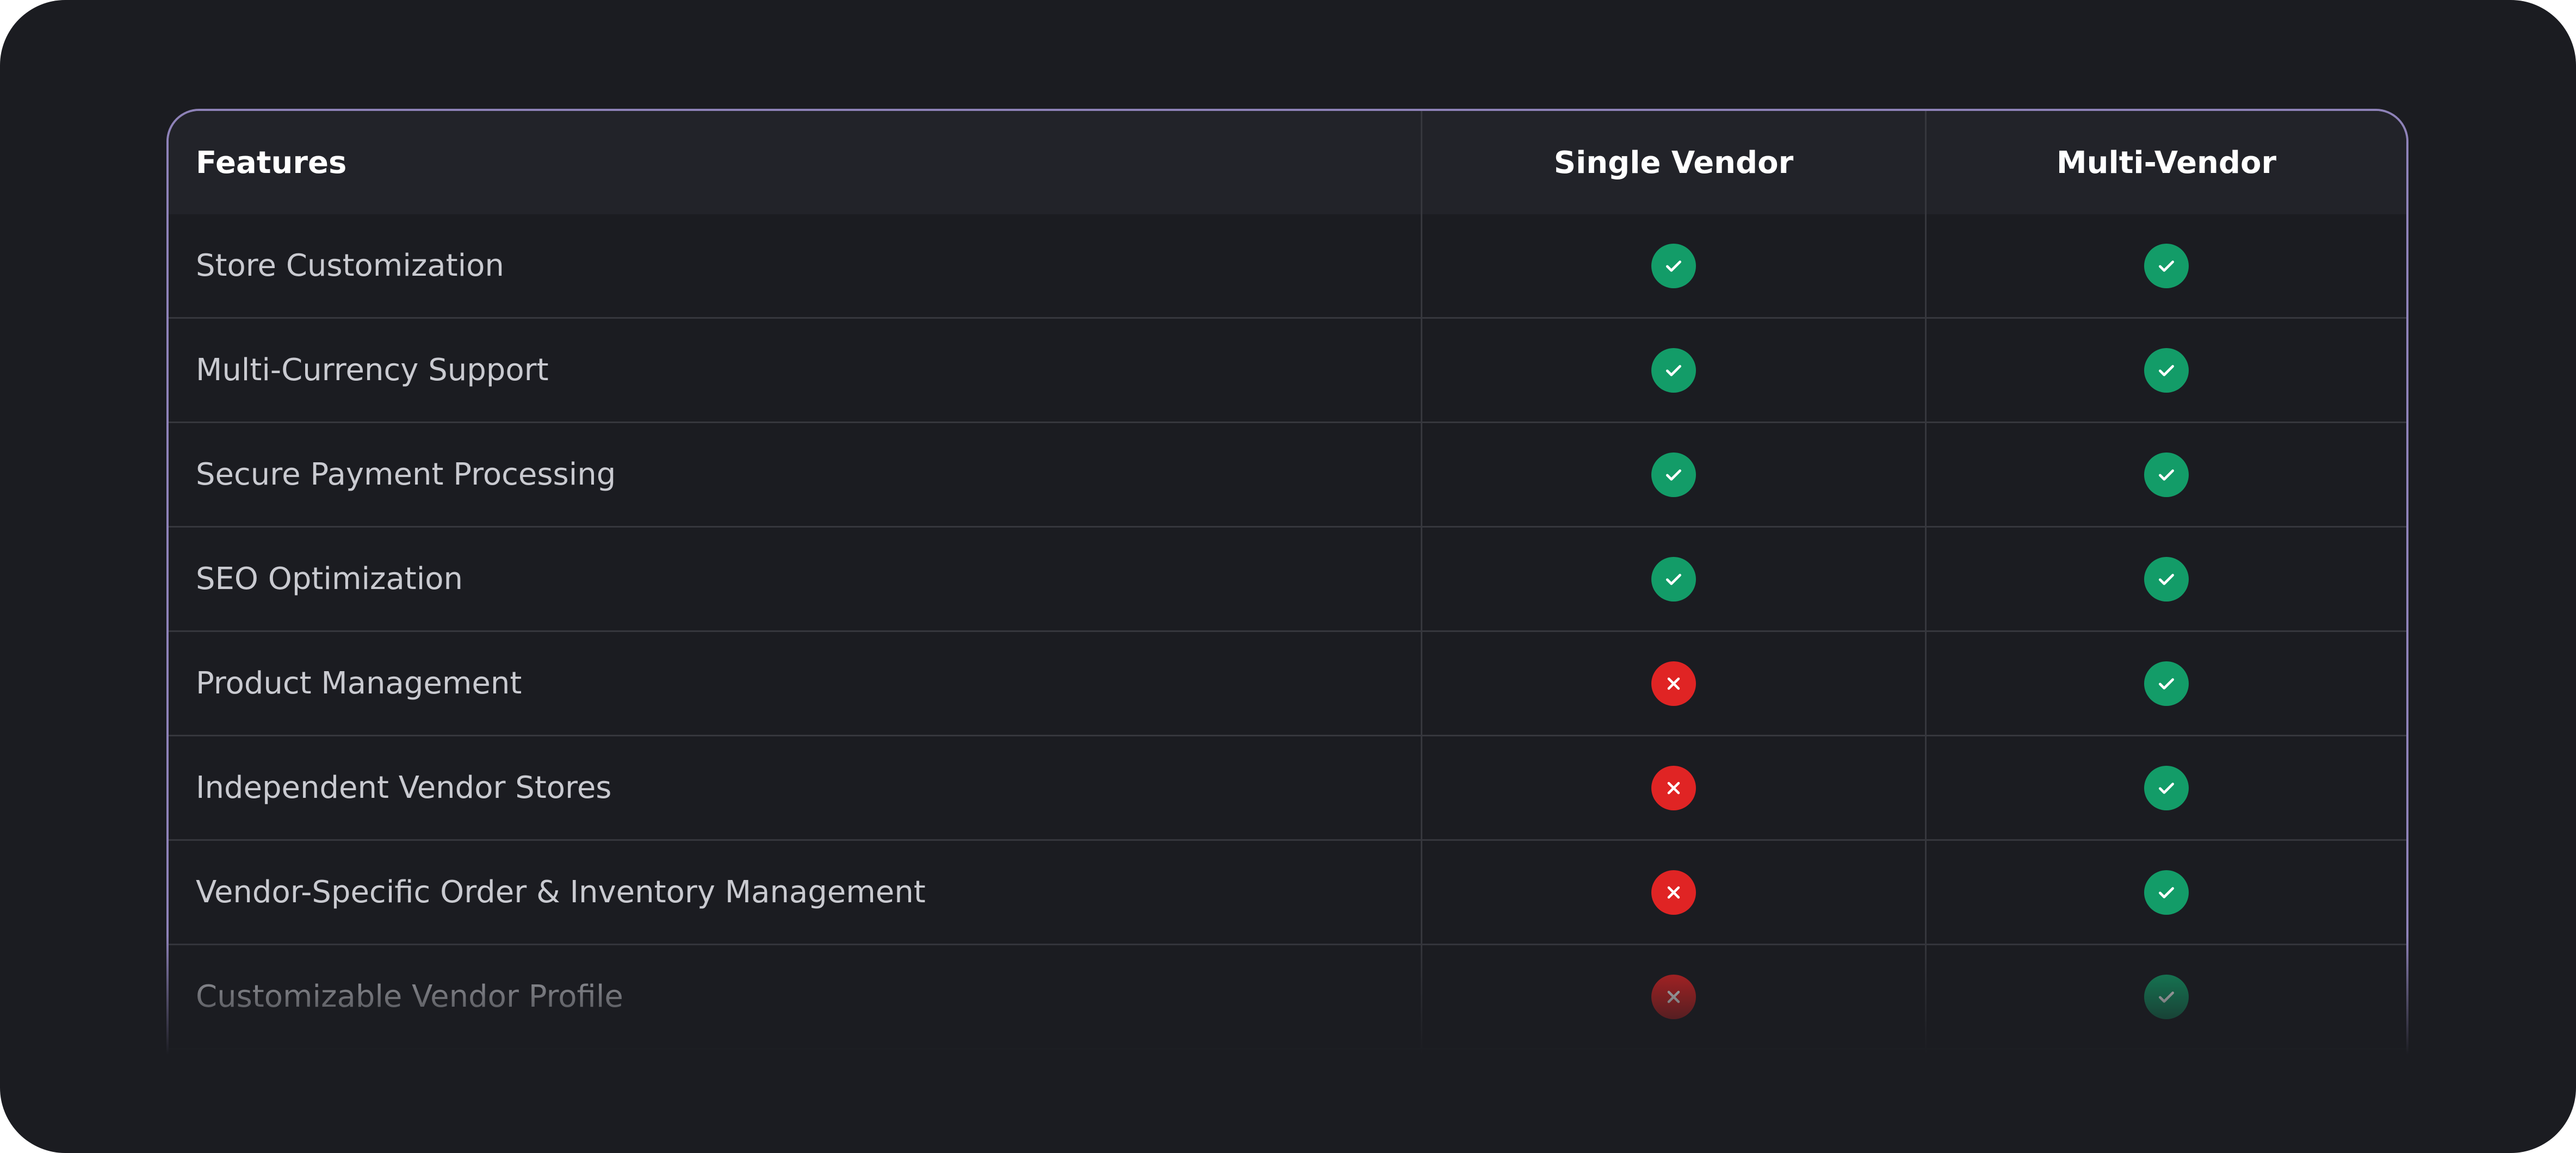  Describe the element at coordinates (795, 162) in the screenshot. I see `header-features: Features` at that location.